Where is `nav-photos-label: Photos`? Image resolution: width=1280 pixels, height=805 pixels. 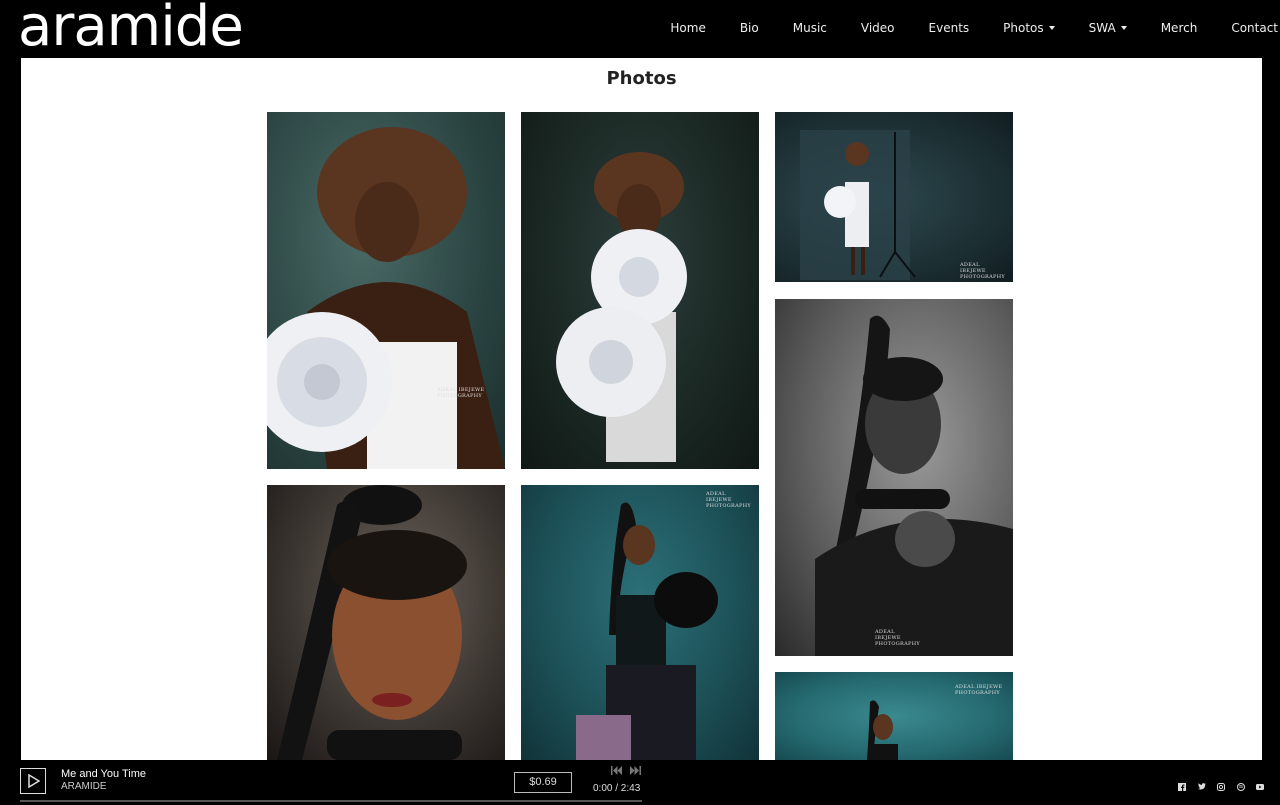 nav-photos-label: Photos is located at coordinates (1023, 28).